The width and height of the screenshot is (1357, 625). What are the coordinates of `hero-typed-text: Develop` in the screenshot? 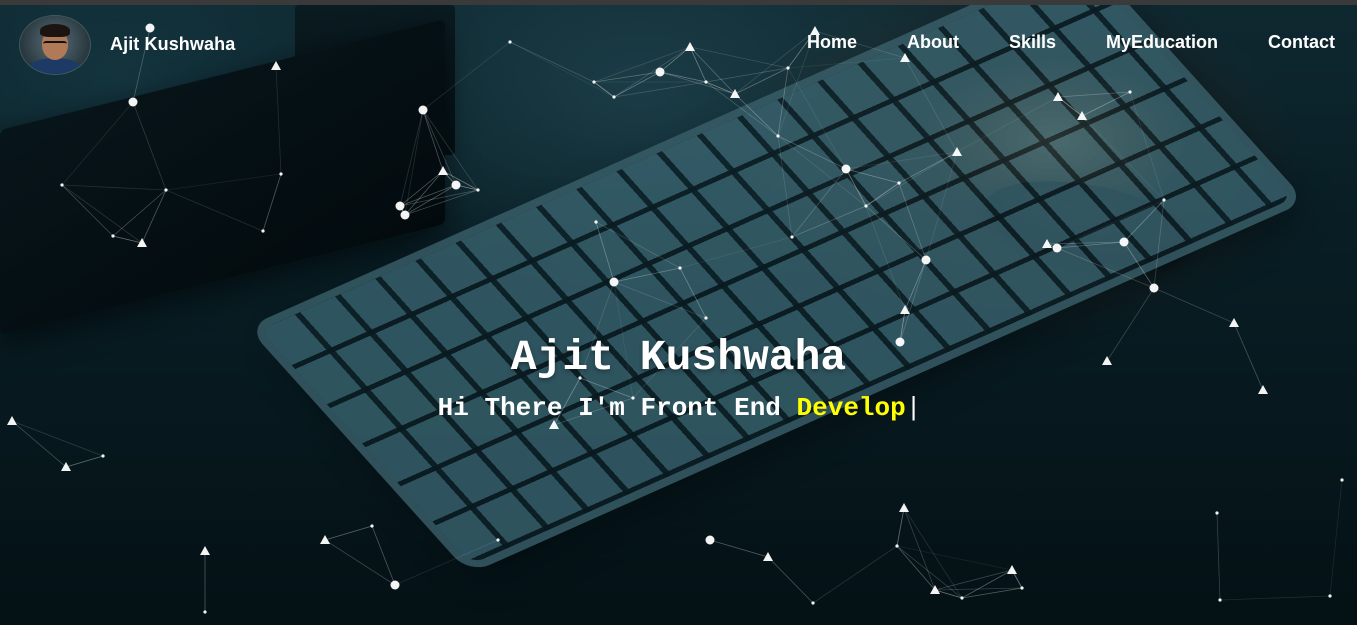 It's located at (851, 408).